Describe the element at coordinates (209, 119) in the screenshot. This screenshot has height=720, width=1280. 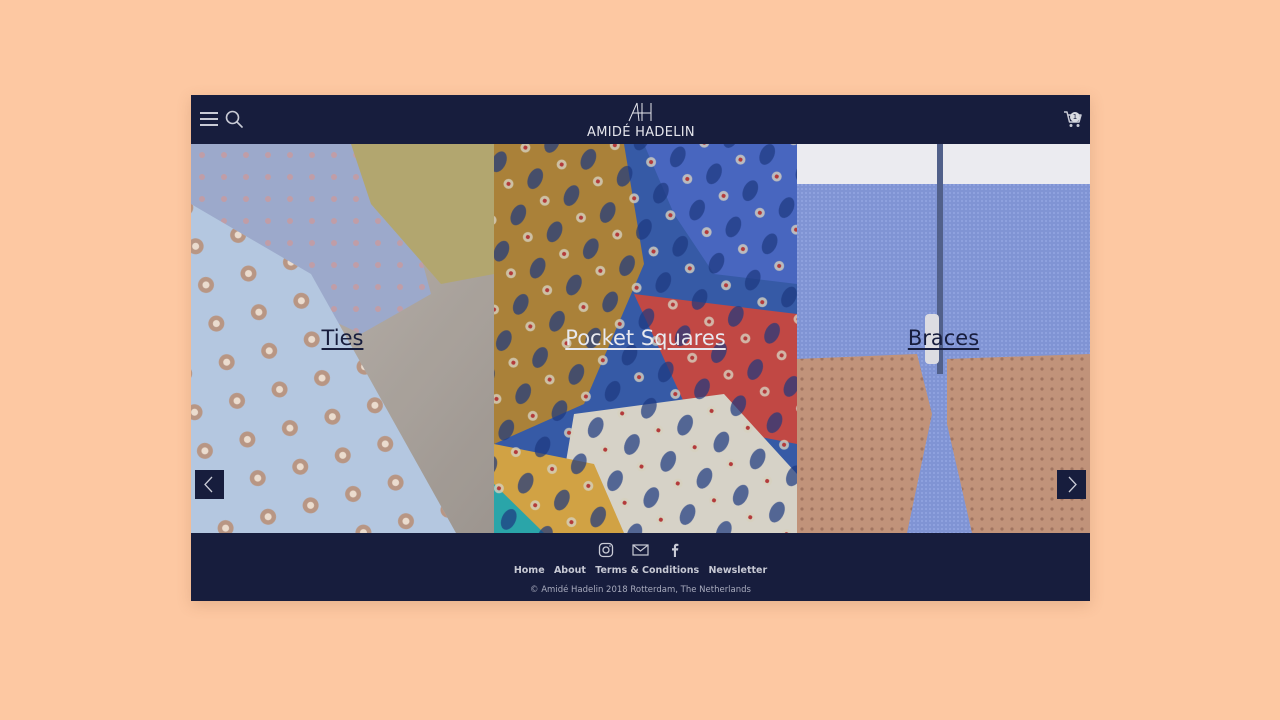
I see `hamburger-icon` at that location.